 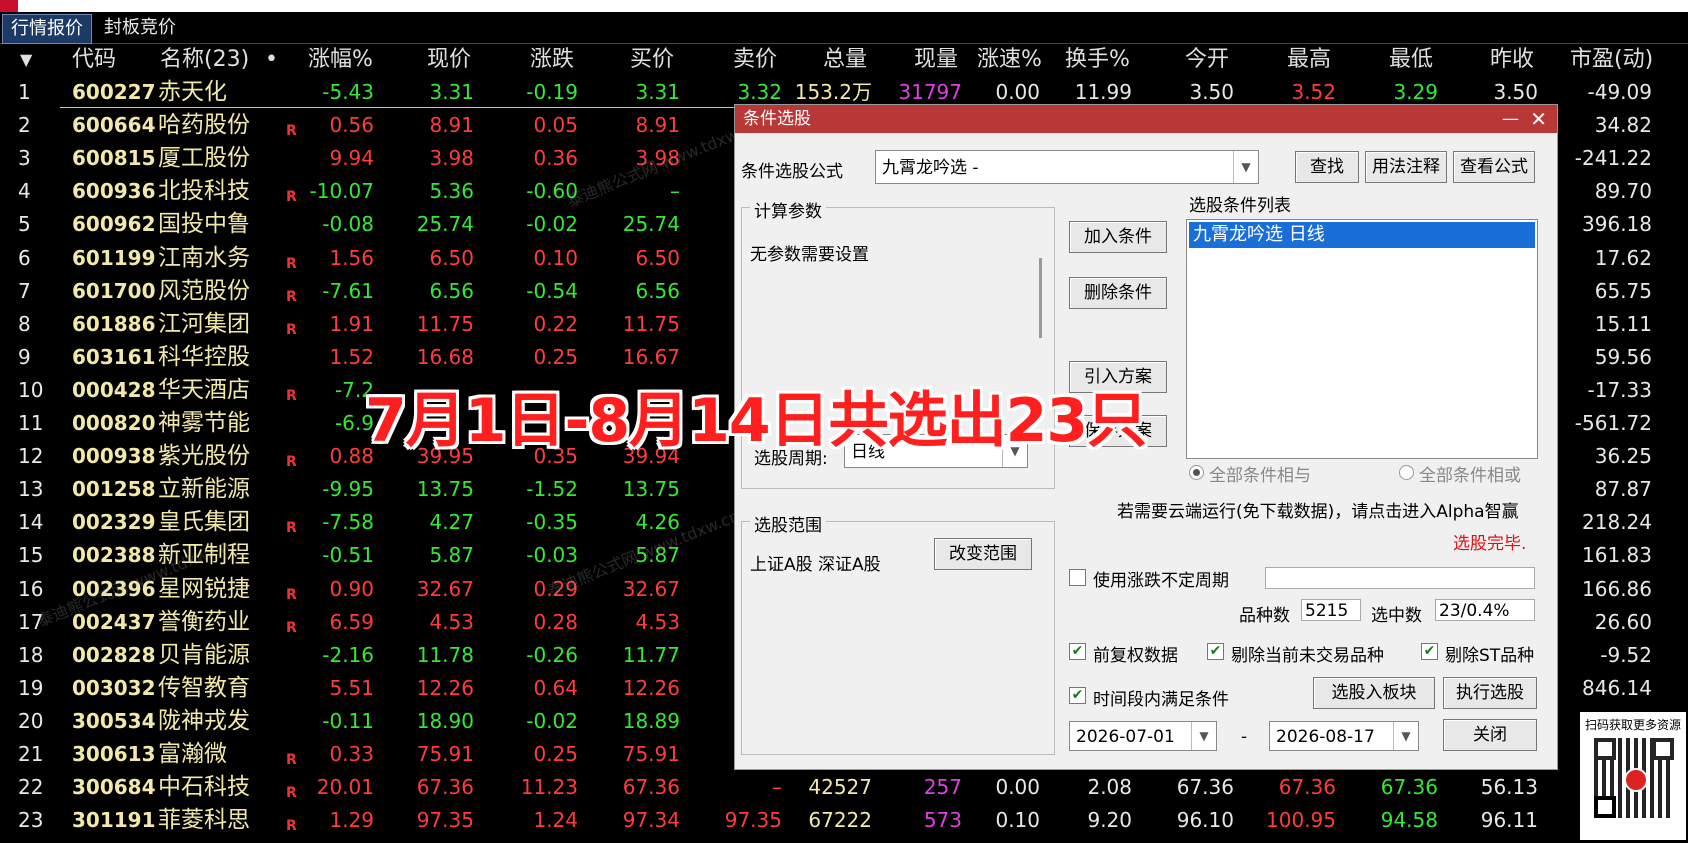 I want to click on qr-code-panel: 扫码获取更多资源, so click(x=1633, y=776).